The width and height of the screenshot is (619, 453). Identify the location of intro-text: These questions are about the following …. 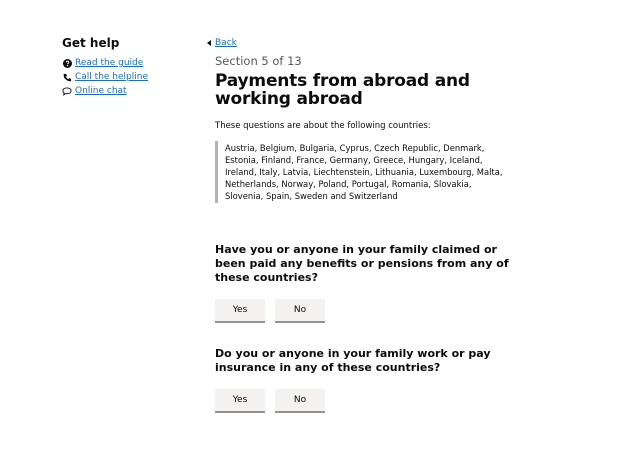
(323, 126).